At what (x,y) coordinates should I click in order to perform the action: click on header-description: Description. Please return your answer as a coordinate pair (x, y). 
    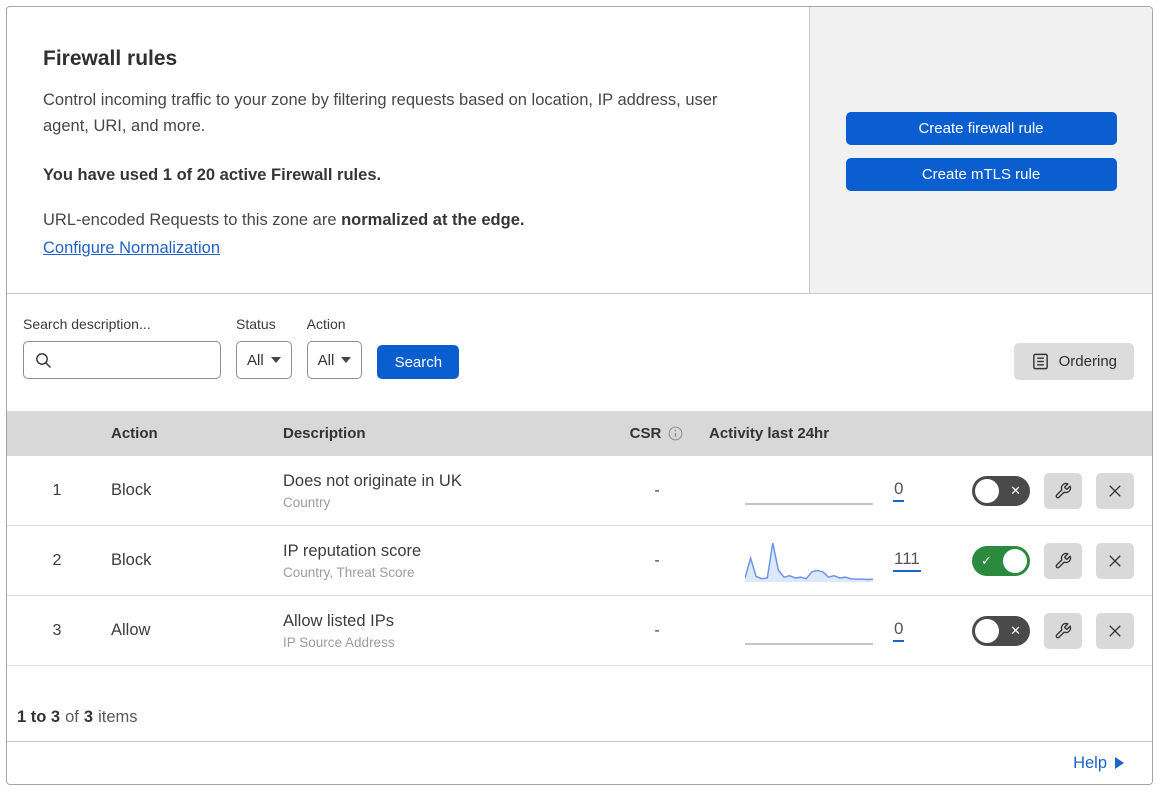
    Looking at the image, I should click on (324, 433).